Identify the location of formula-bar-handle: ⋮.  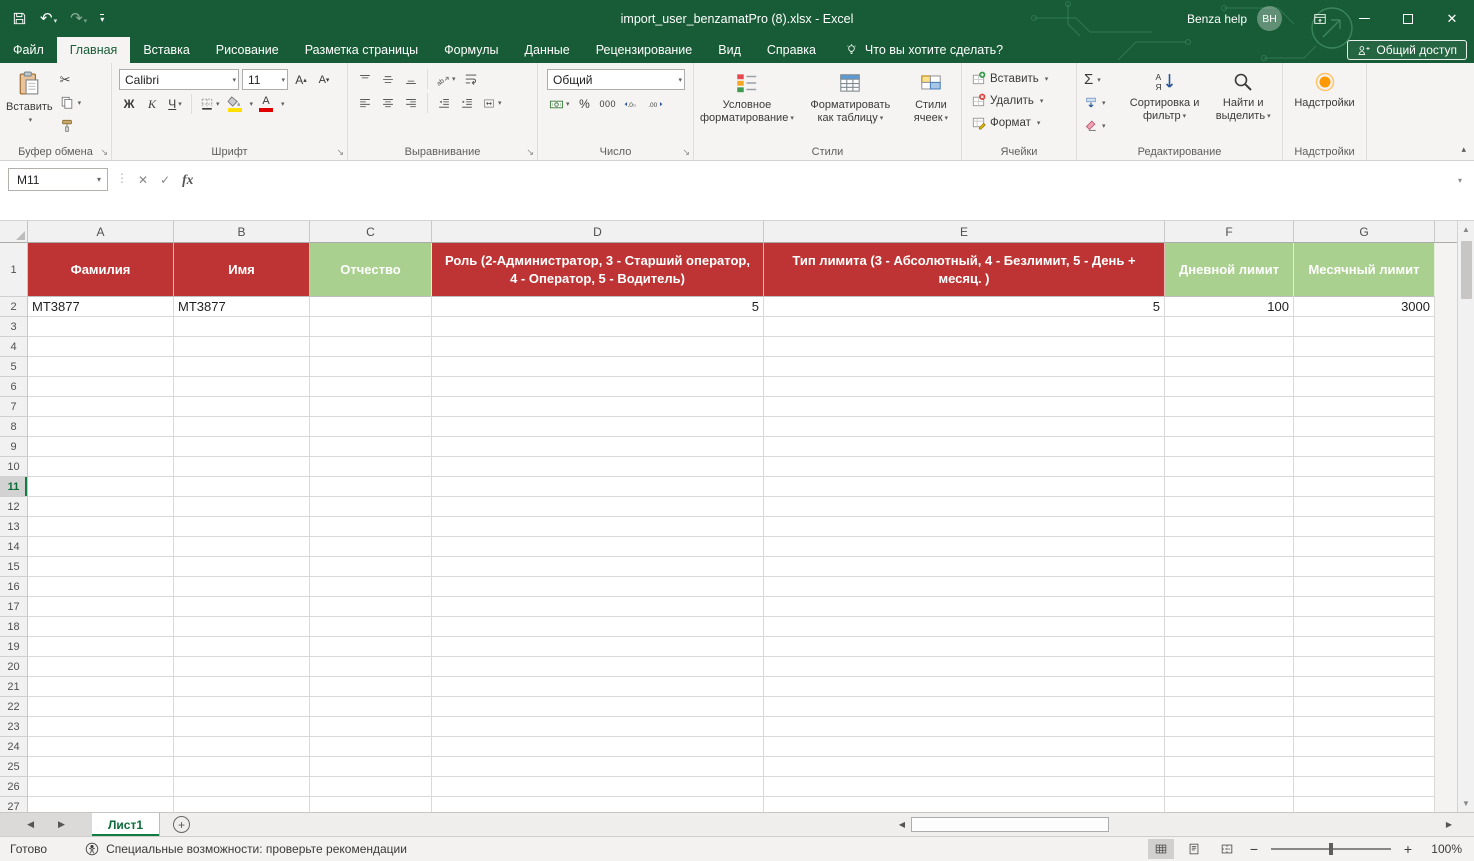
(122, 176).